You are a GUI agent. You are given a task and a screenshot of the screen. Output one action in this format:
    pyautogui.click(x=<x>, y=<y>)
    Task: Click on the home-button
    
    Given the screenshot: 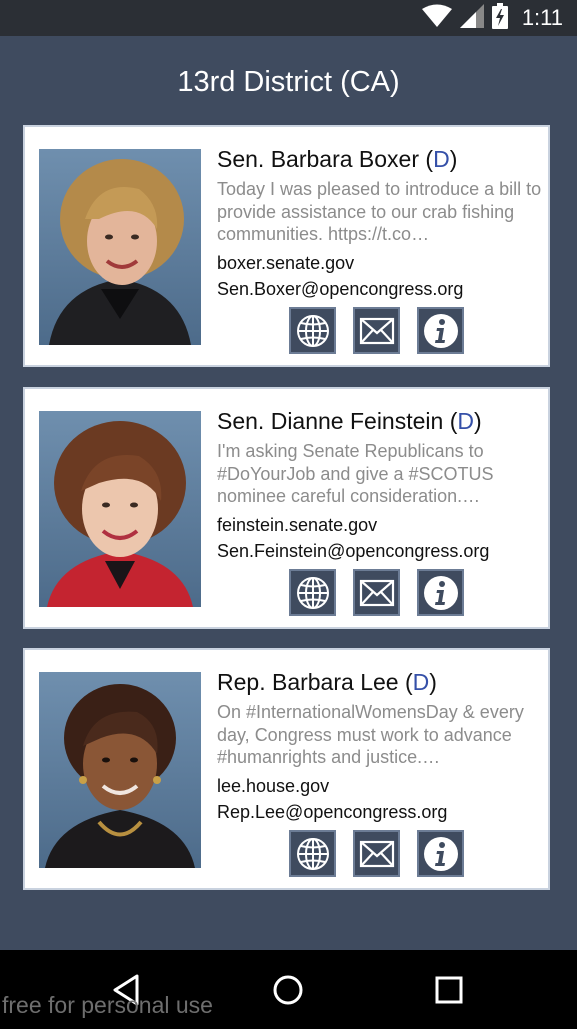 What is the action you would take?
    pyautogui.click(x=288, y=990)
    